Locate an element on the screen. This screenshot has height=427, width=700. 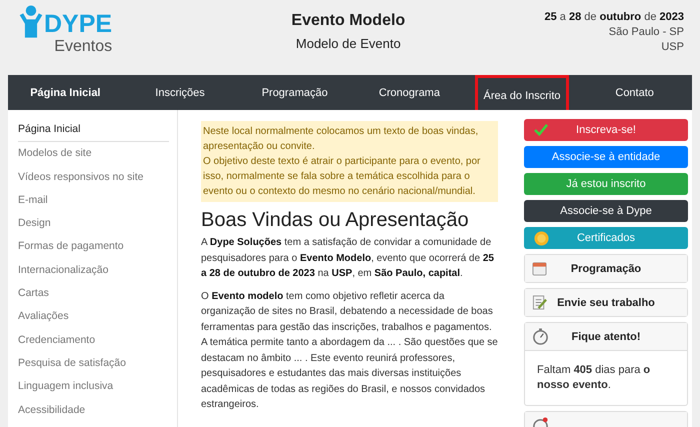
body-paragraph: O Evento modelo tem como objetivo refletir acerca da organização de sites no Brasil, debatendo a necessidade de boas ferramentas para gestão das inscrições, trabalhos e pagamentos. A temática permite tanto a abordagem da ... . São questões que se destacam no âmbito ... . Este evento reunirá professores, pesquisadores e estudantes das mais diversas instituições acadêmicas de todas as regiões do Brasil, e nossos convidados estrangeiros. is located at coordinates (349, 351).